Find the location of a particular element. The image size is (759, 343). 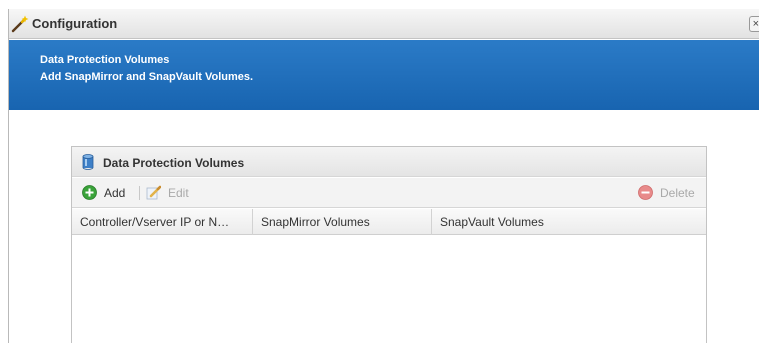

magic-wand-icon is located at coordinates (20, 24).